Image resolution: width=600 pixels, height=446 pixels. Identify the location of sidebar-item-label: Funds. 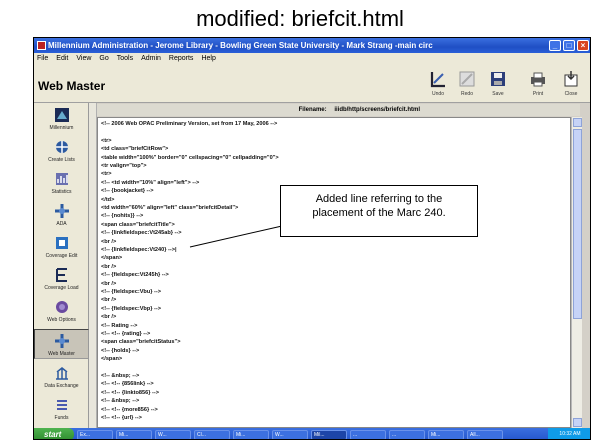
(61, 418).